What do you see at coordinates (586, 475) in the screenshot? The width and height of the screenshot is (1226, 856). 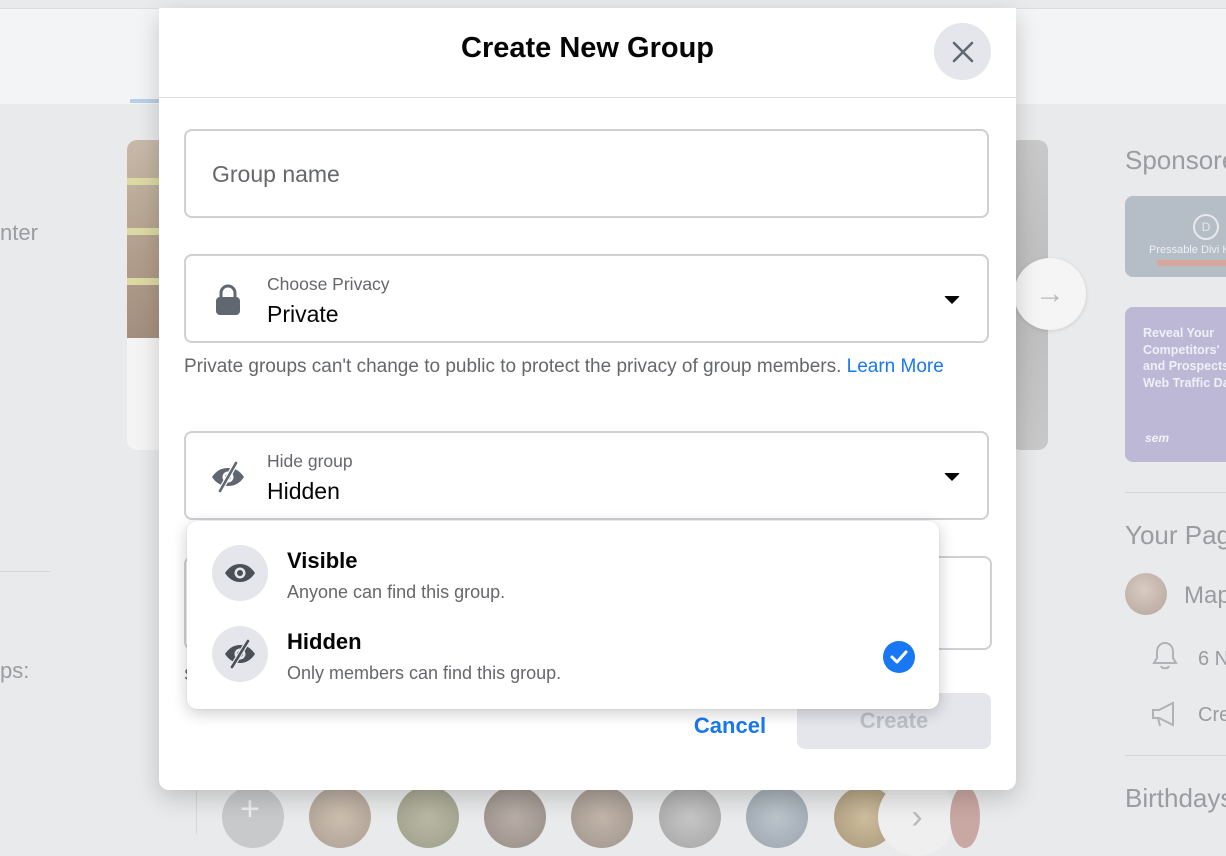 I see `hide-group-select: Hide group Hidden` at bounding box center [586, 475].